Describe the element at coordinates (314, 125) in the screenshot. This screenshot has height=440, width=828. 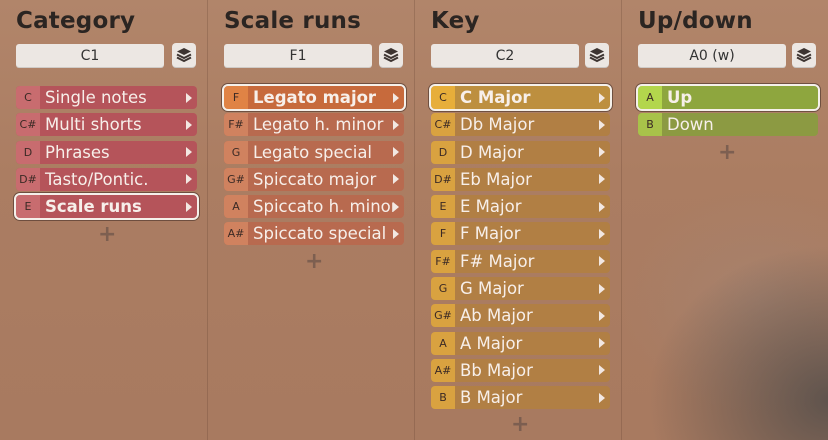
I see `list-item: F# Legato h. minor` at that location.